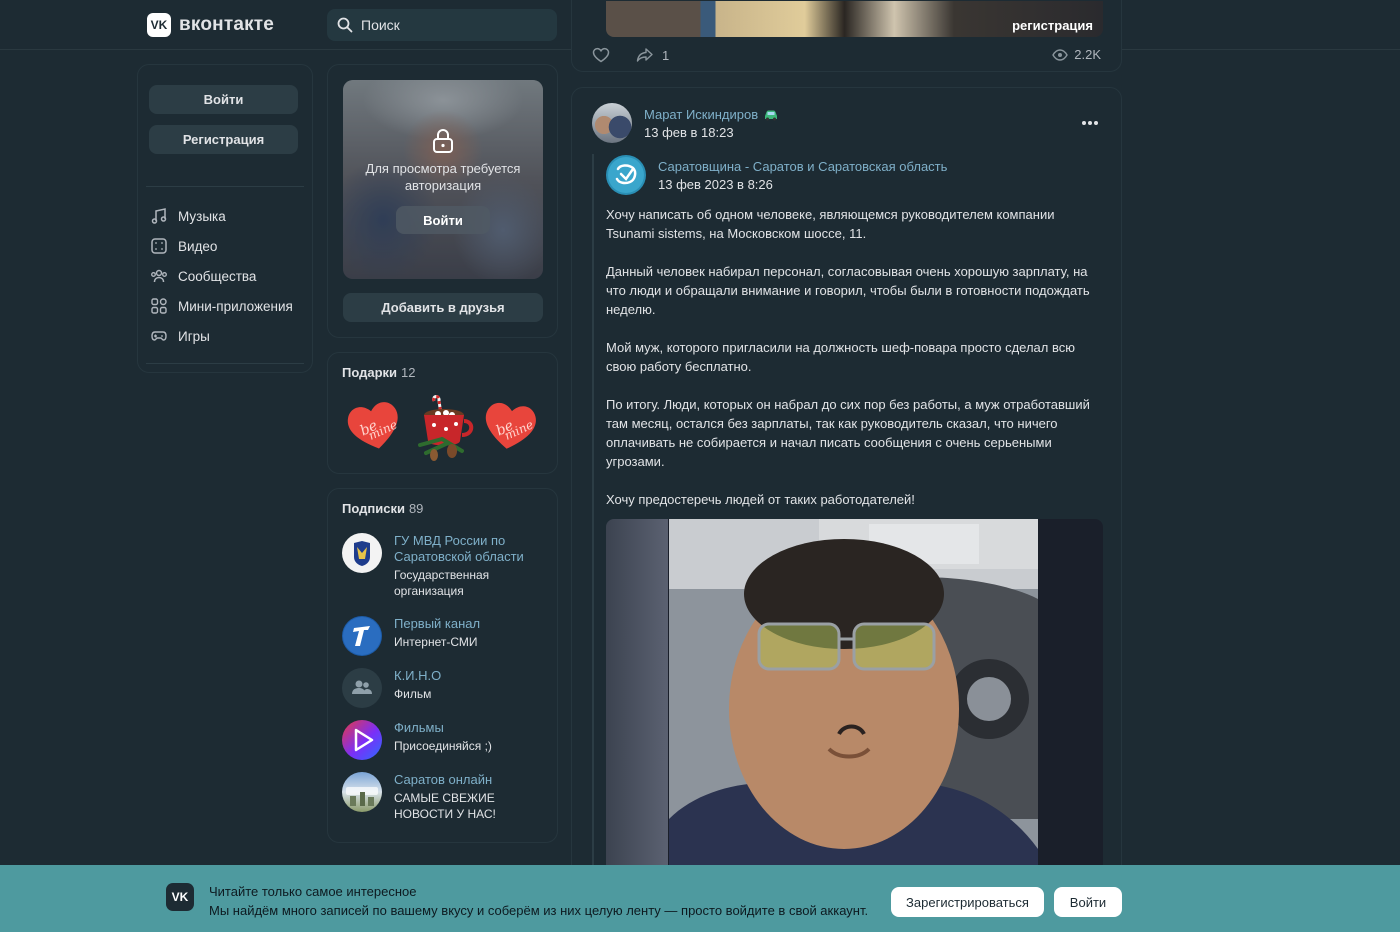 Image resolution: width=1400 pixels, height=932 pixels. What do you see at coordinates (362, 796) in the screenshot?
I see `saratov-online-logo-icon` at bounding box center [362, 796].